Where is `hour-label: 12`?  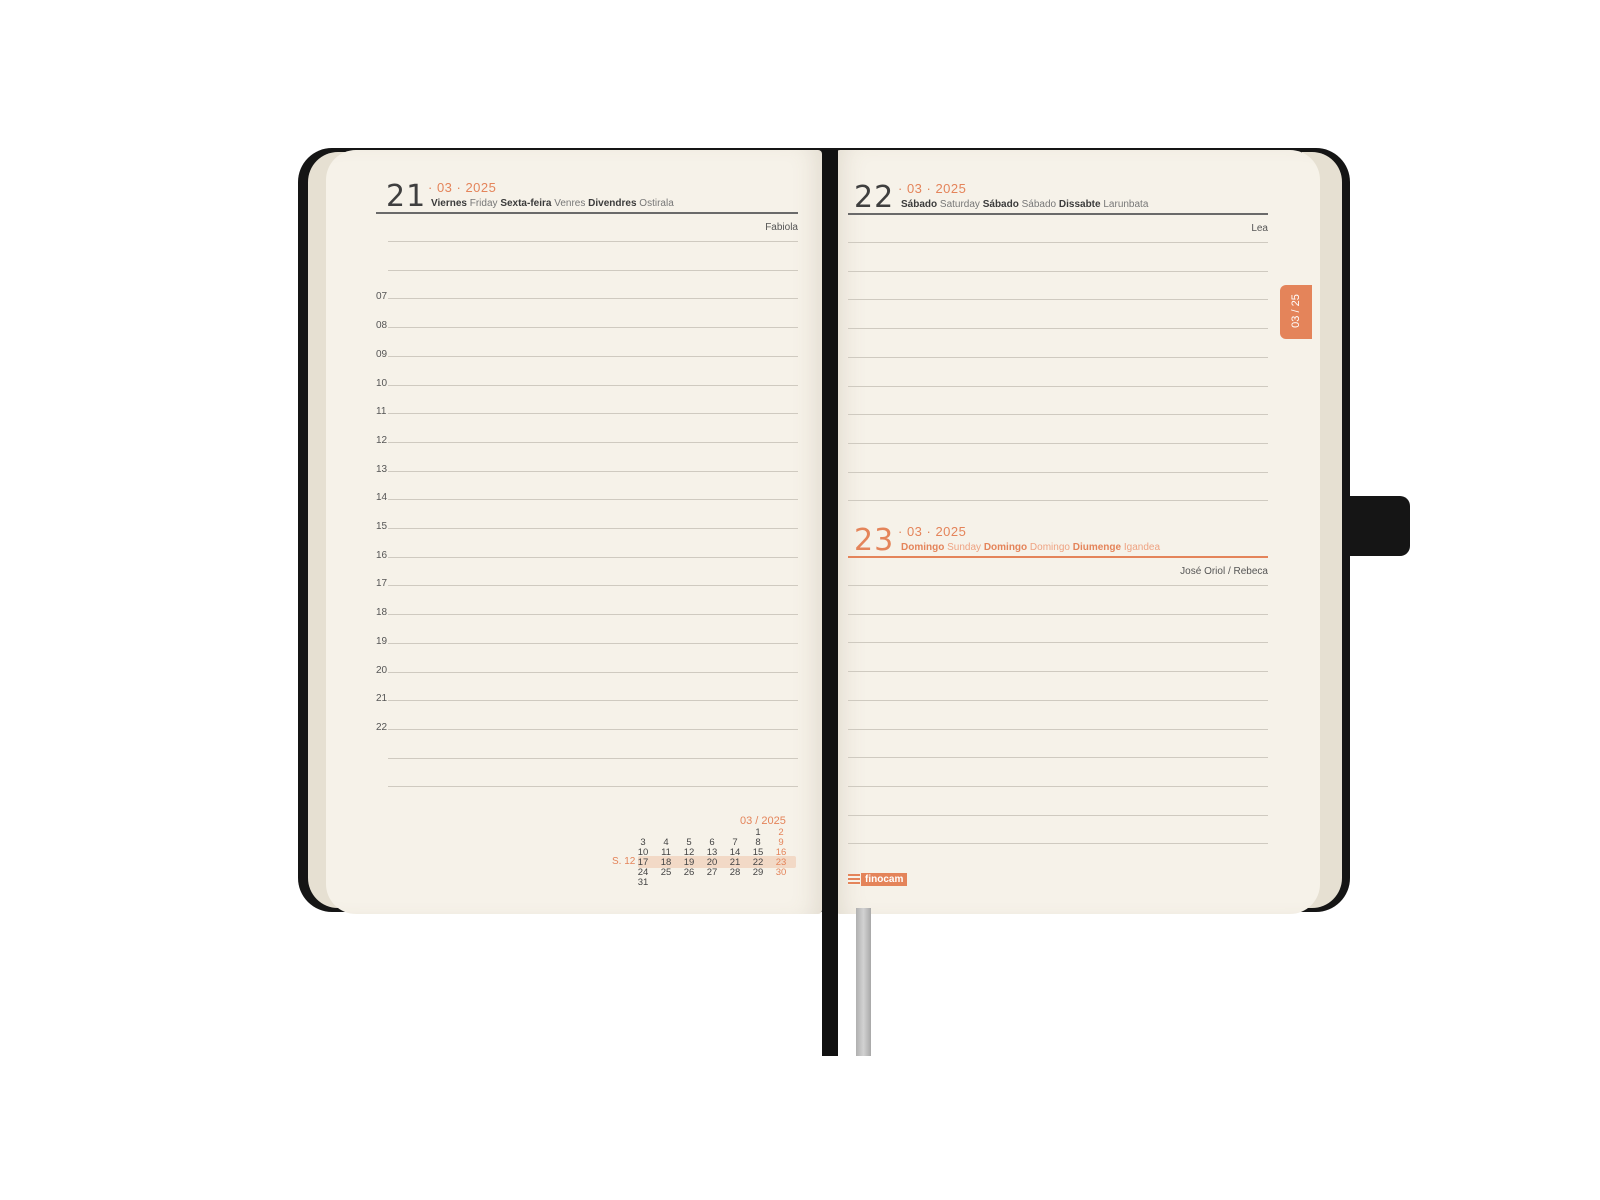 hour-label: 12 is located at coordinates (382, 440).